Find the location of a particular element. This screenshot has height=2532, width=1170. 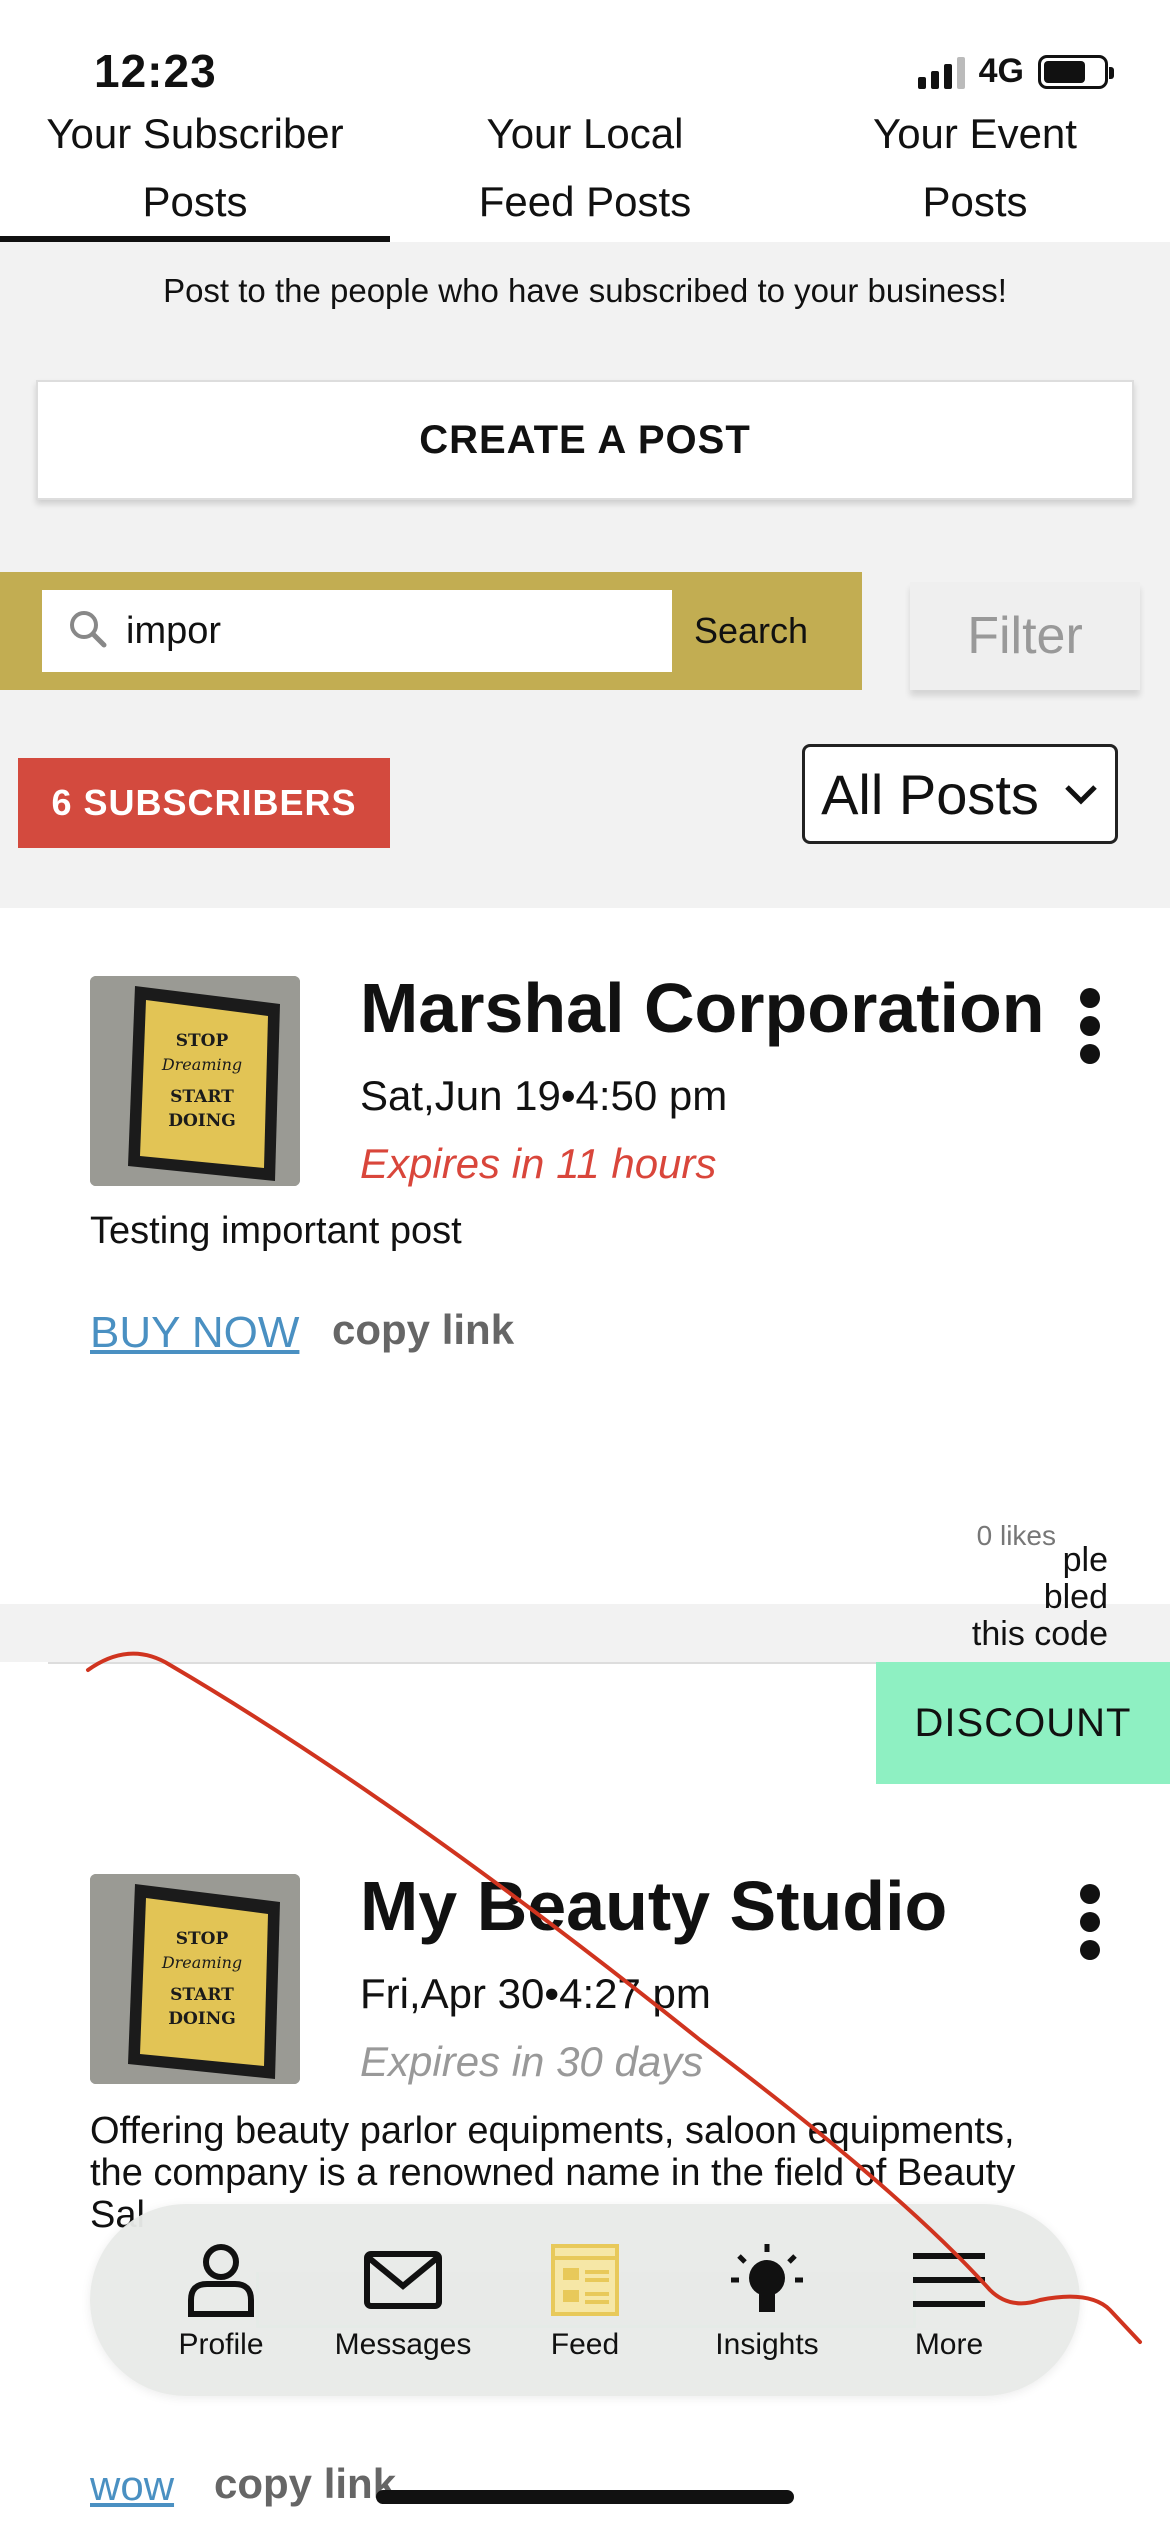

post-company-name: My Beauty Studio is located at coordinates (654, 1906).